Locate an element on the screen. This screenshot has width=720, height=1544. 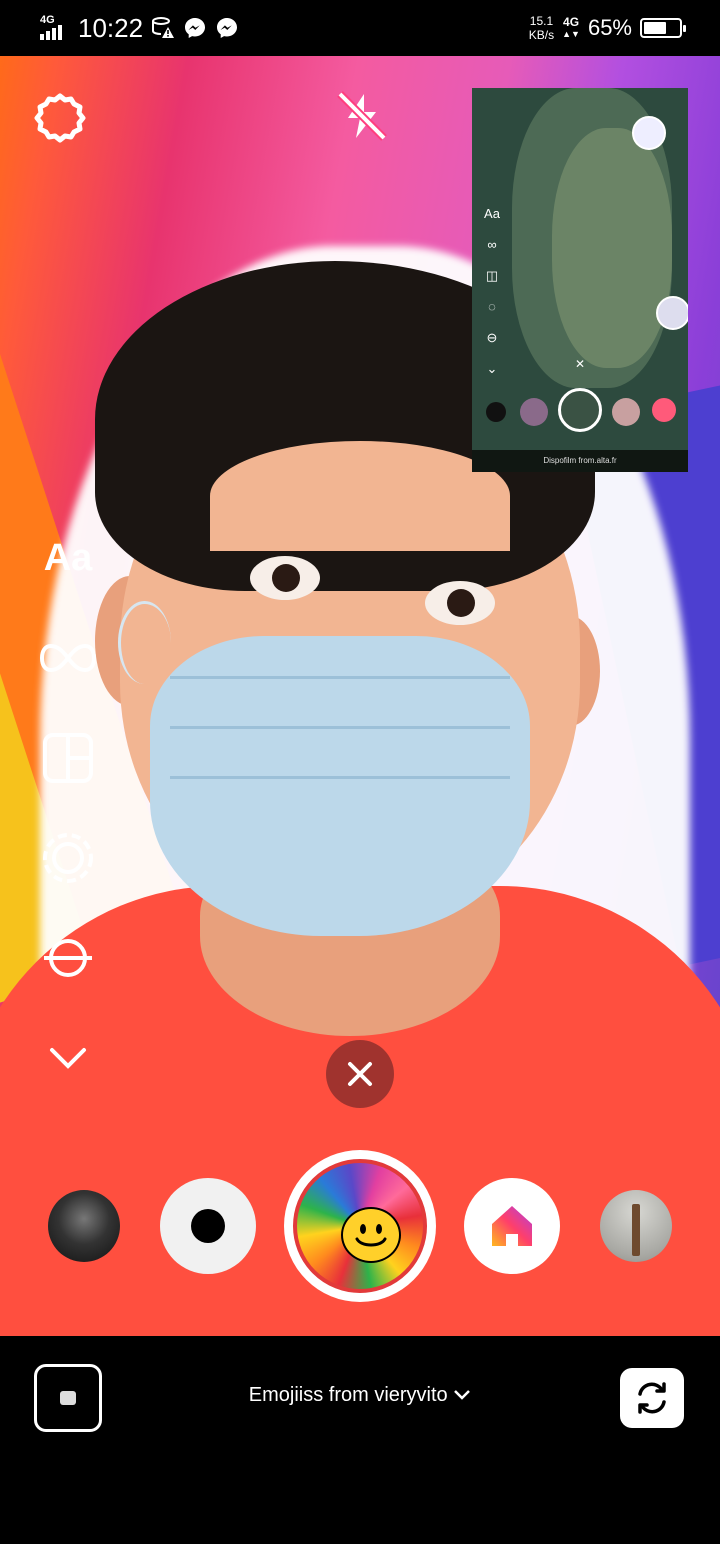
clock: 10:22 is located at coordinates (111, 27).